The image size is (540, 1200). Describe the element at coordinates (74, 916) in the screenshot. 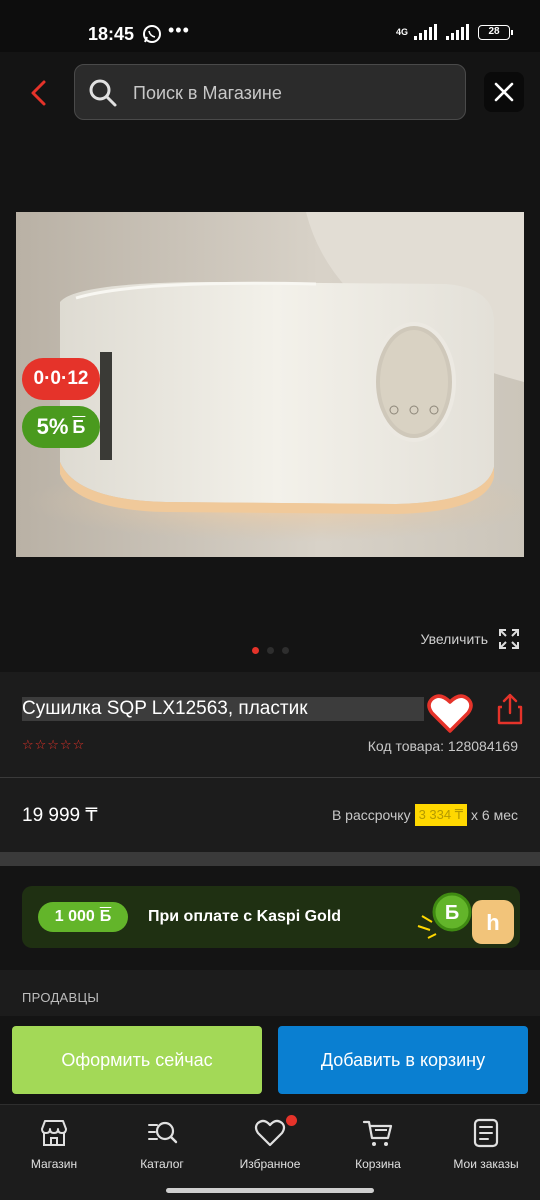

I see `kaspi-bonus-value: 1 000` at that location.